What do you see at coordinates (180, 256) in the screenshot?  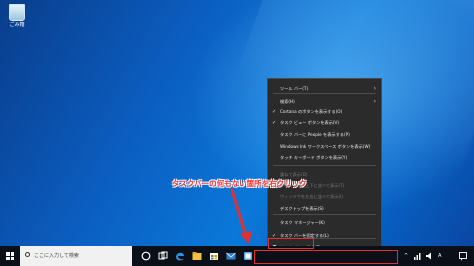 I see `edge-icon` at bounding box center [180, 256].